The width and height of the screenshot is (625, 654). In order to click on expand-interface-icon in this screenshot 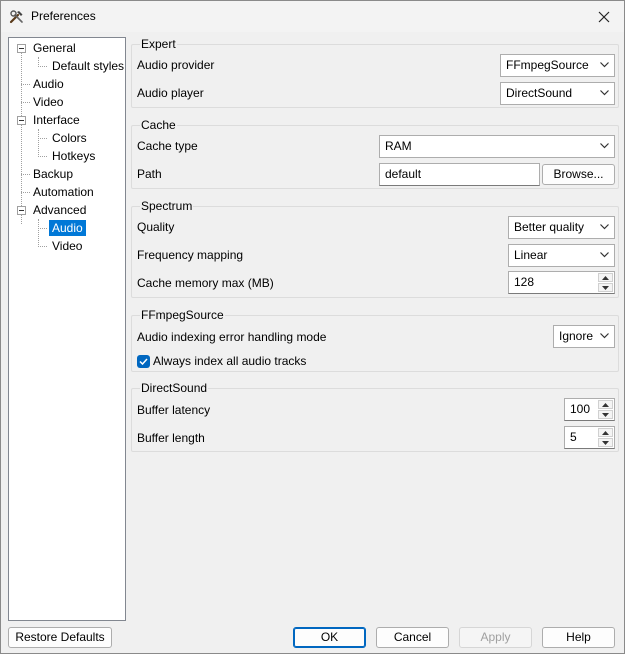, I will do `click(21, 120)`.